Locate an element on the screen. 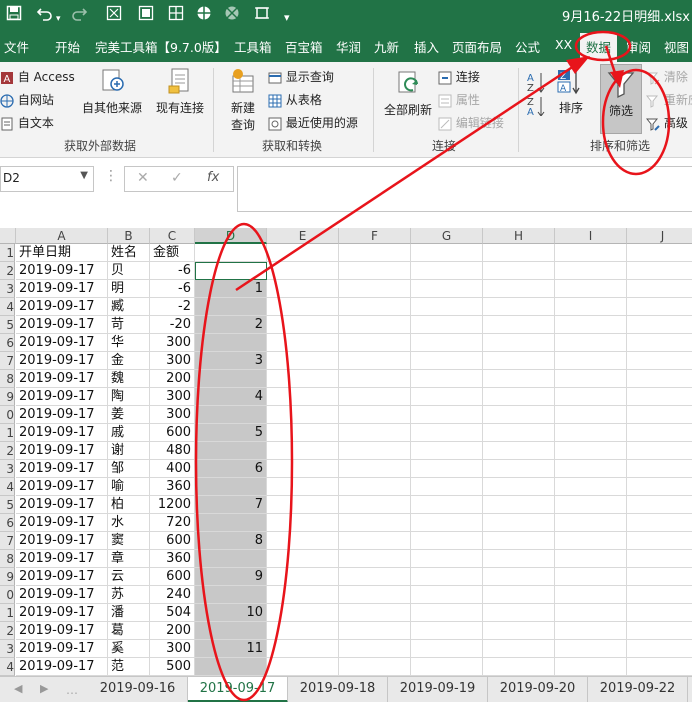 Image resolution: width=692 pixels, height=702 pixels. new-query-button: 新建 查询 is located at coordinates (243, 100).